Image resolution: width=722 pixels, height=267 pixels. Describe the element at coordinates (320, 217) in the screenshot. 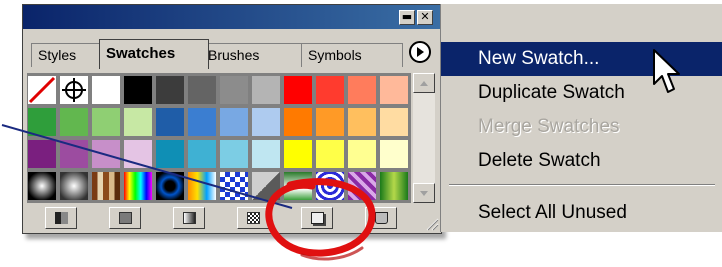

I see `annotation-circle` at that location.